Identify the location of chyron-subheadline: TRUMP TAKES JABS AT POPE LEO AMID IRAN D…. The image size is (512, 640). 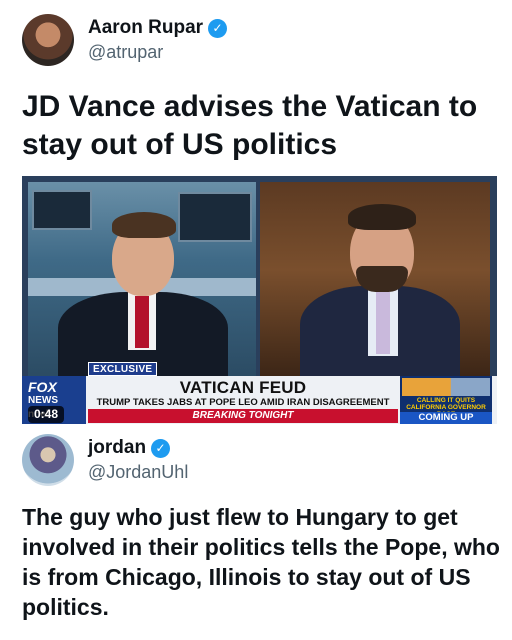
(243, 402).